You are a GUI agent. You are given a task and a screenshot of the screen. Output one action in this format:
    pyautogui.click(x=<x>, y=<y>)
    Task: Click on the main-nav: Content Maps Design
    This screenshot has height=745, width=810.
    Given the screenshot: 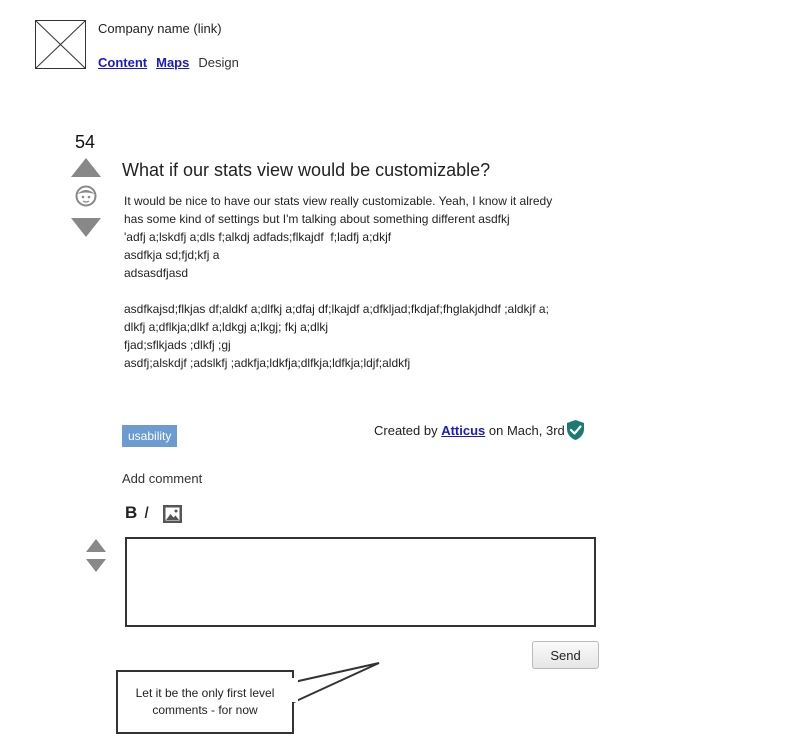 What is the action you would take?
    pyautogui.click(x=168, y=62)
    